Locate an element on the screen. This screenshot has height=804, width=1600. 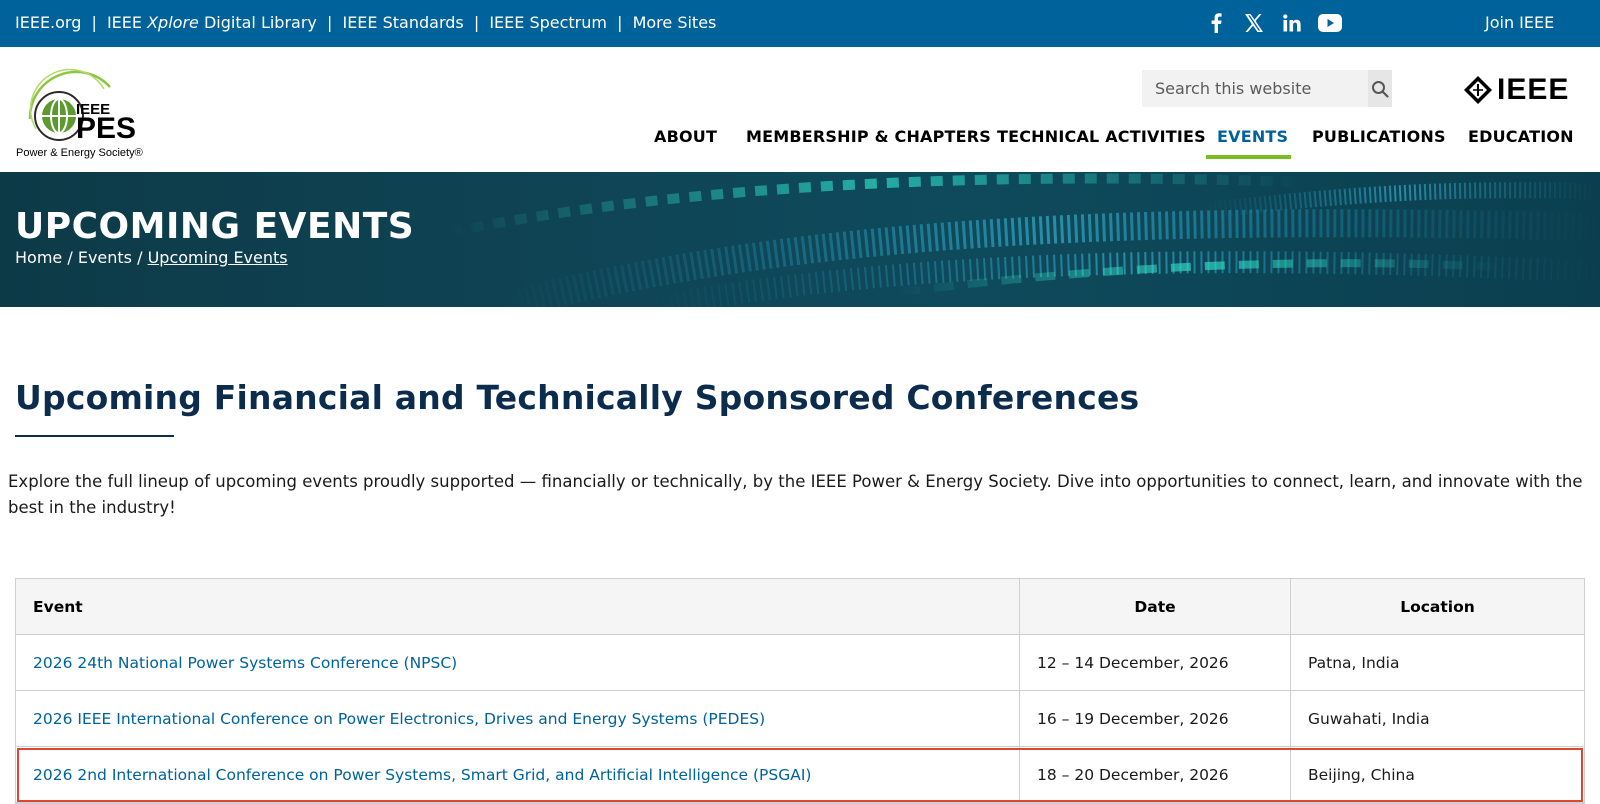
xplore-suffix: Digital Library is located at coordinates (260, 22).